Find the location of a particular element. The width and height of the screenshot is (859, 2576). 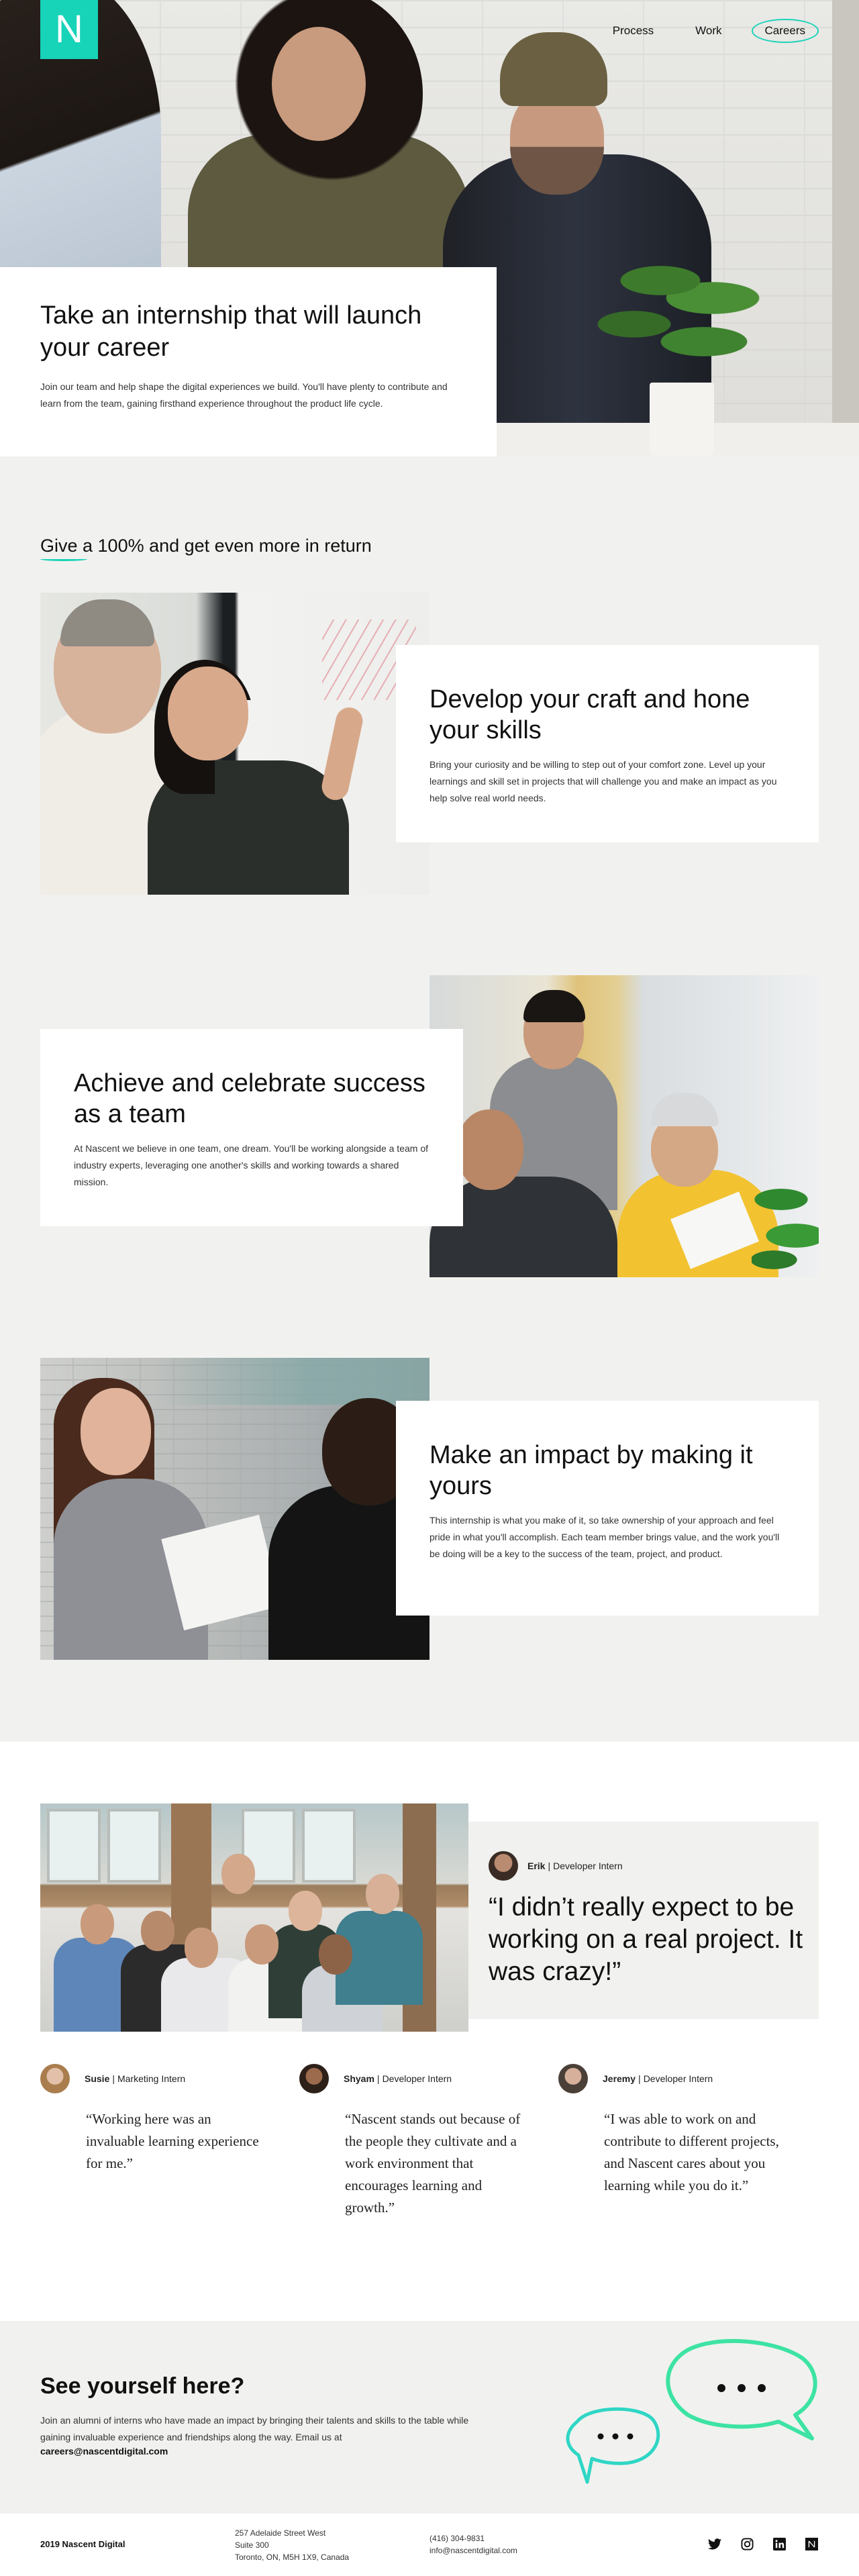

logo-letter: N is located at coordinates (69, 29).